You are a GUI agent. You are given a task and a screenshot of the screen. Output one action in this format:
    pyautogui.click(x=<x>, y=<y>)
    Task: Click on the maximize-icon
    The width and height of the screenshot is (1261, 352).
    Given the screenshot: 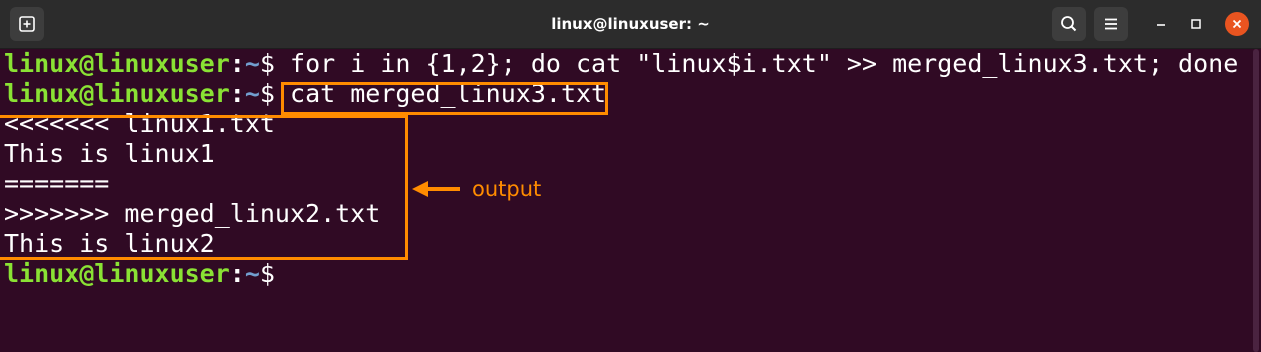 What is the action you would take?
    pyautogui.click(x=1196, y=24)
    